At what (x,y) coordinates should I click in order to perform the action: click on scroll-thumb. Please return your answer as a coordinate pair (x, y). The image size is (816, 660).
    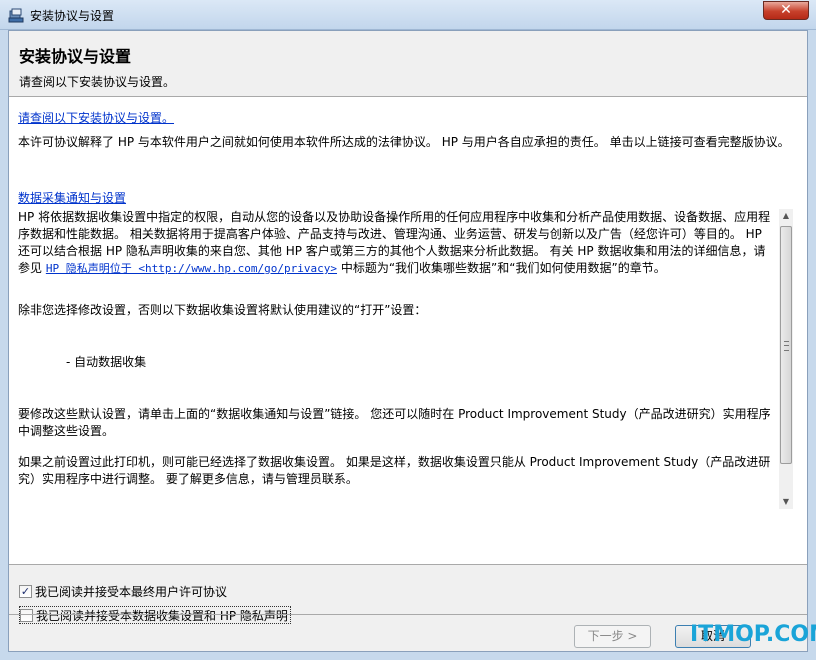
    Looking at the image, I should click on (786, 345).